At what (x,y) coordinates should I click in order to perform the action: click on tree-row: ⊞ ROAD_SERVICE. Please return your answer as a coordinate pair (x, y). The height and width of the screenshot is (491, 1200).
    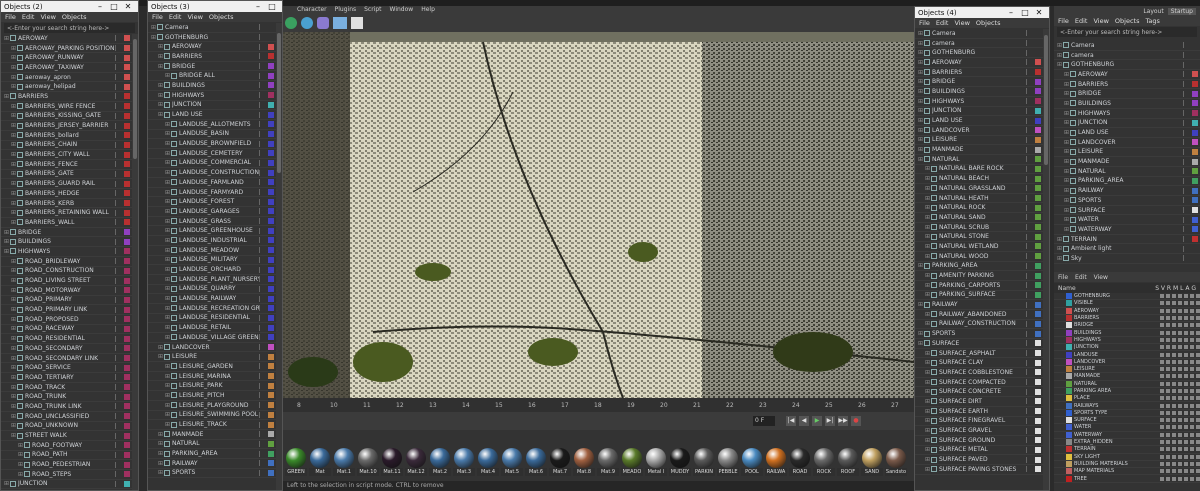
    Looking at the image, I should click on (66, 368).